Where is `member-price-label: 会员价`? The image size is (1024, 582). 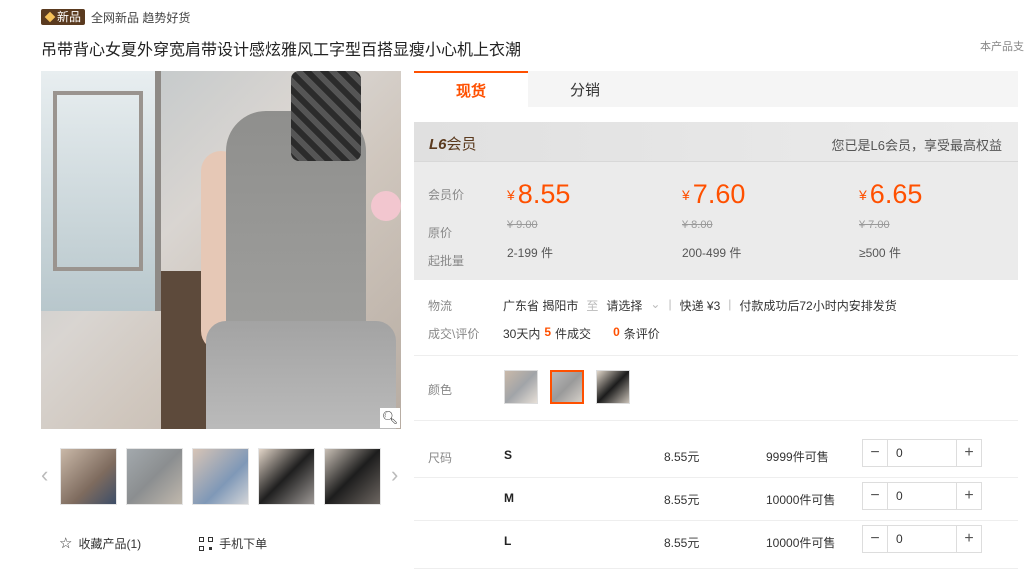 member-price-label: 会员价 is located at coordinates (446, 195).